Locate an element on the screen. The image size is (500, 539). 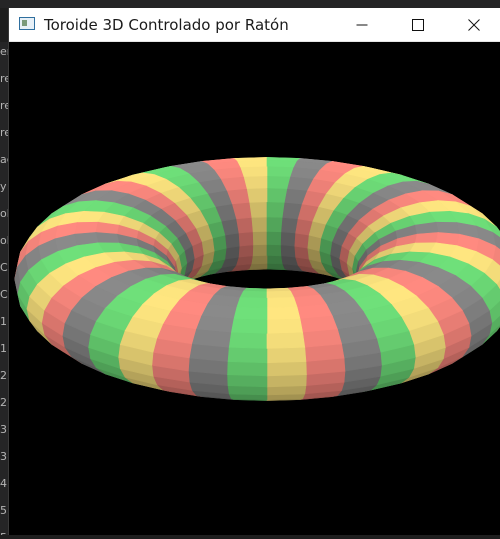
title-bar: Toroide 3D Controlado por Ratón is located at coordinates (254, 25).